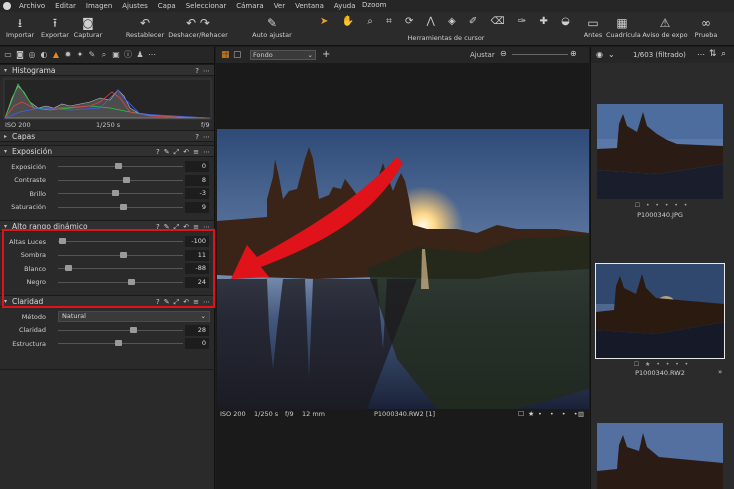 The height and width of the screenshot is (489, 734). What do you see at coordinates (345, 6) in the screenshot?
I see `menu-ayuda: Ayuda` at bounding box center [345, 6].